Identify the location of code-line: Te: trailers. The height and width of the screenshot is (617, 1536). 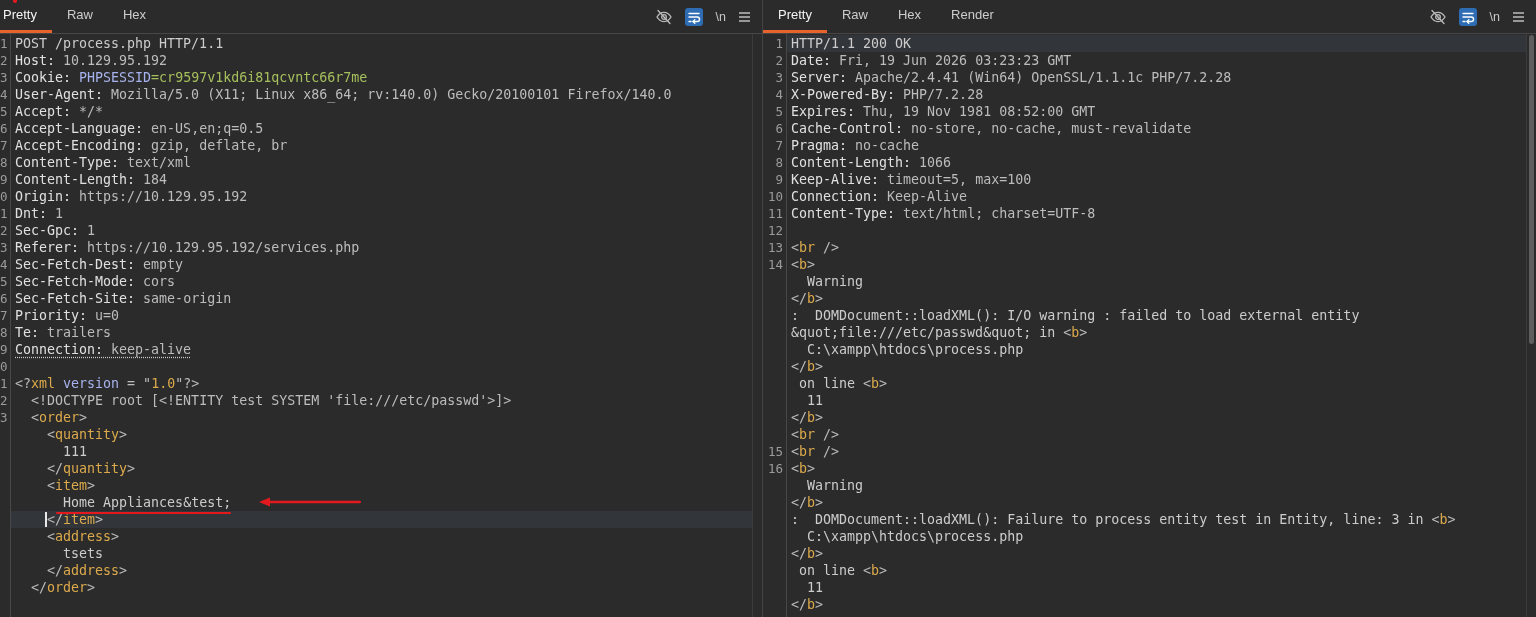
(63, 332).